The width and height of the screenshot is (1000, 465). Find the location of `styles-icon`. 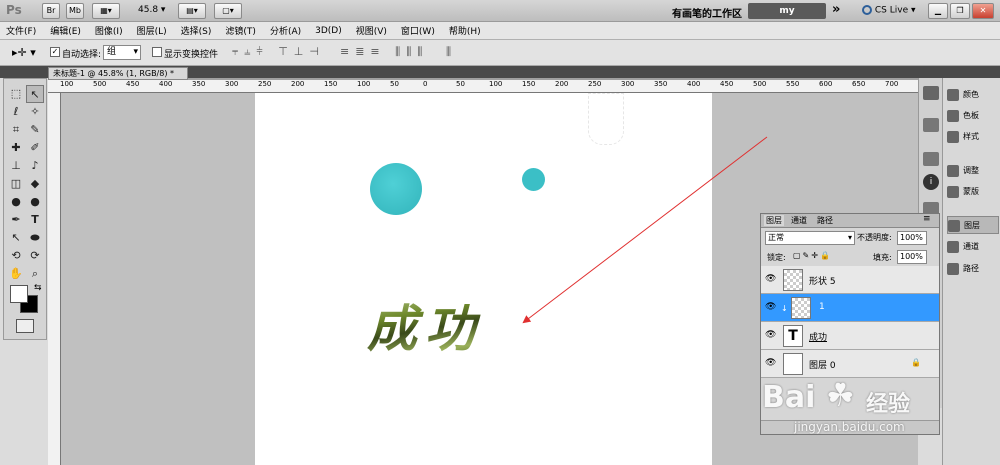

styles-icon is located at coordinates (953, 136).